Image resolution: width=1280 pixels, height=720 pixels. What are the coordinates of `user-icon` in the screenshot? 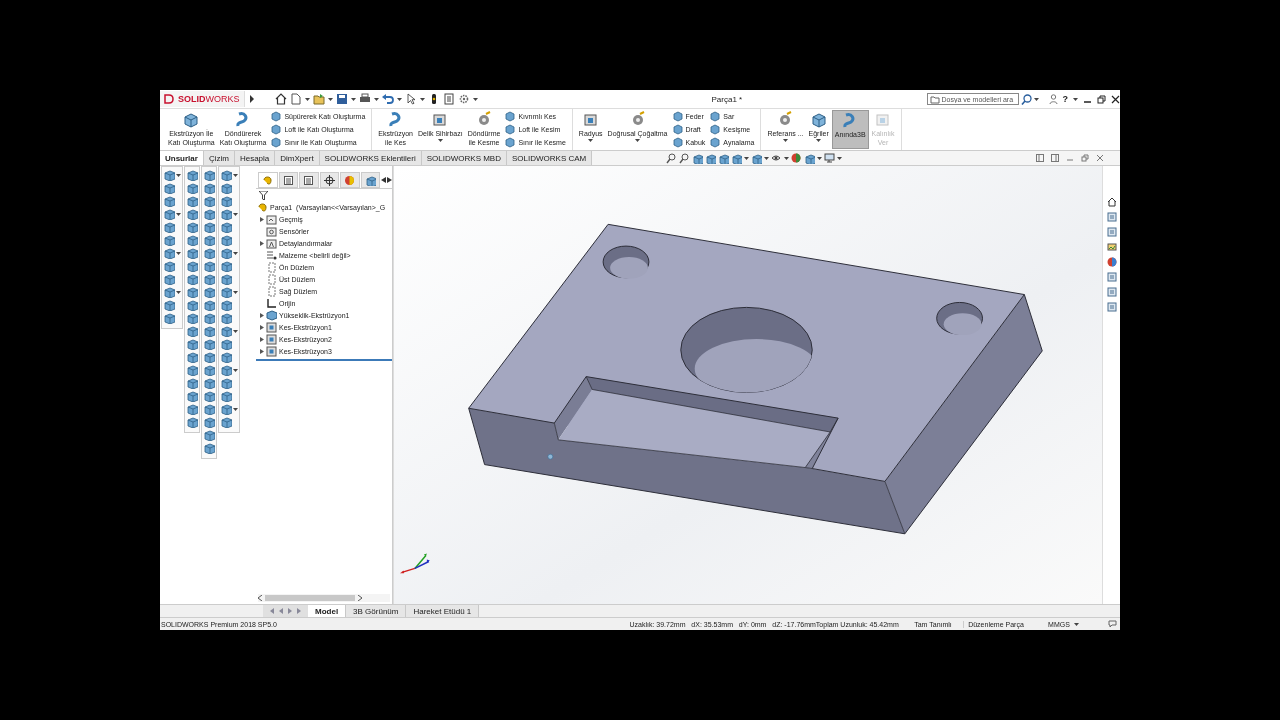 It's located at (1053, 99).